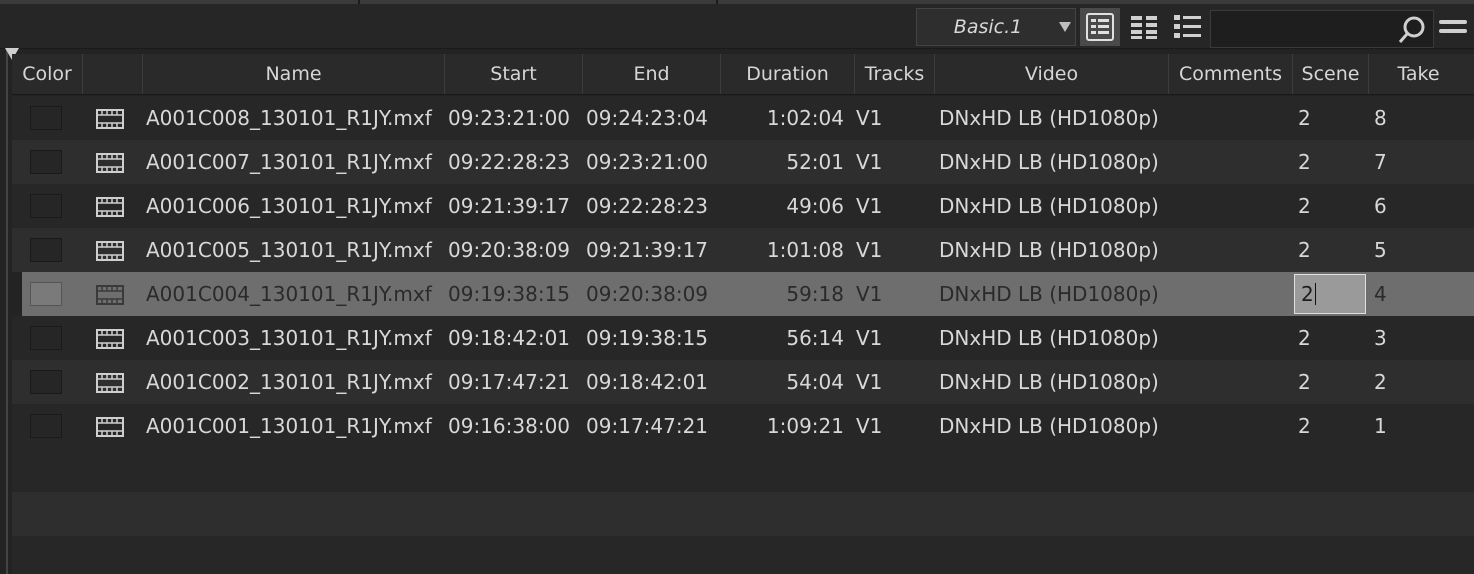  Describe the element at coordinates (647, 338) in the screenshot. I see `clip-end: 09:19:38:15` at that location.